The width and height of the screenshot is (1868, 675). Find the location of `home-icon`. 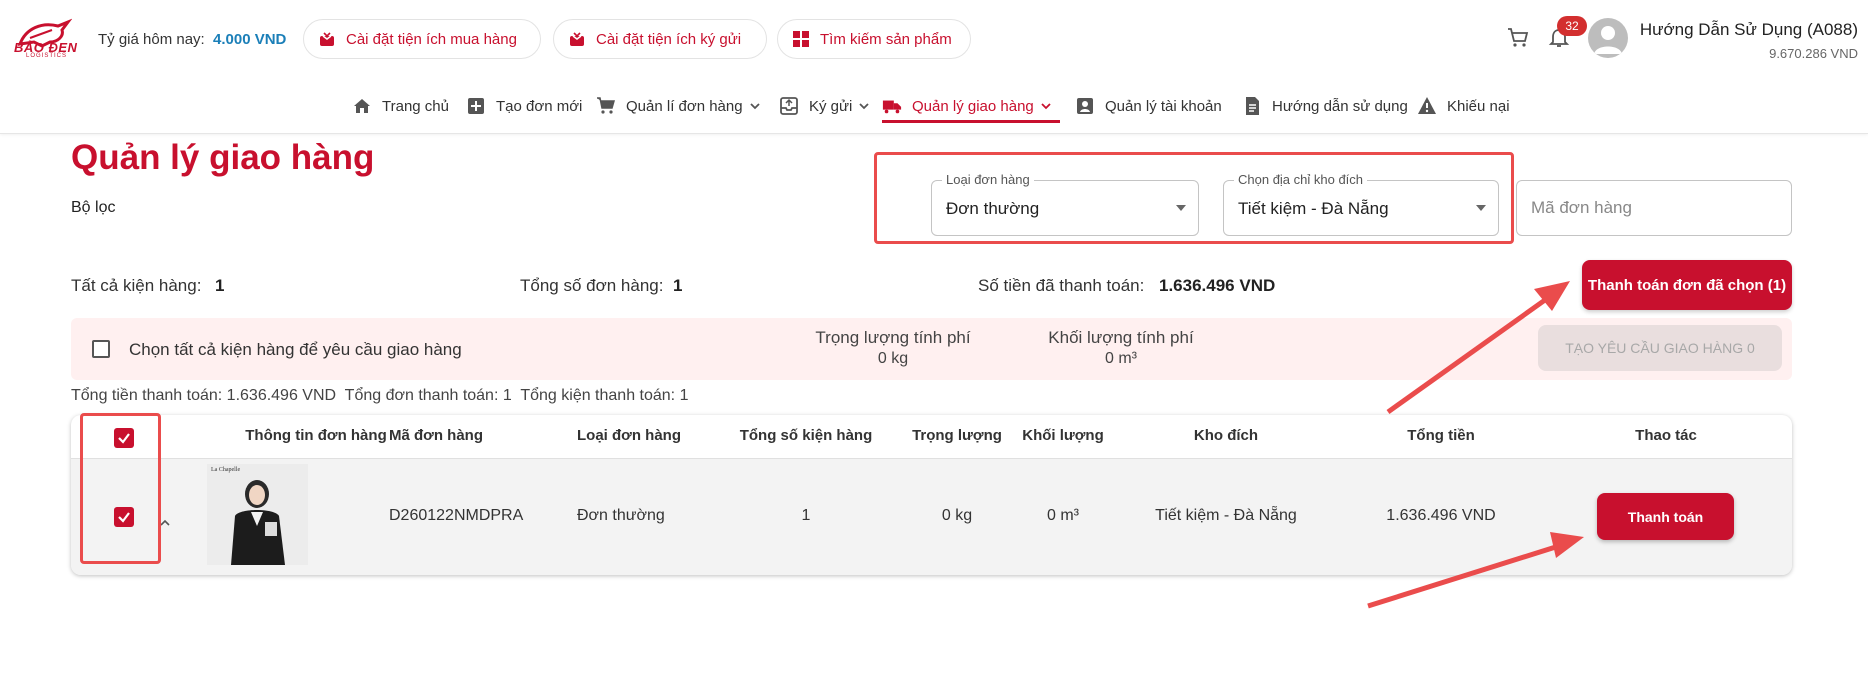

home-icon is located at coordinates (362, 106).